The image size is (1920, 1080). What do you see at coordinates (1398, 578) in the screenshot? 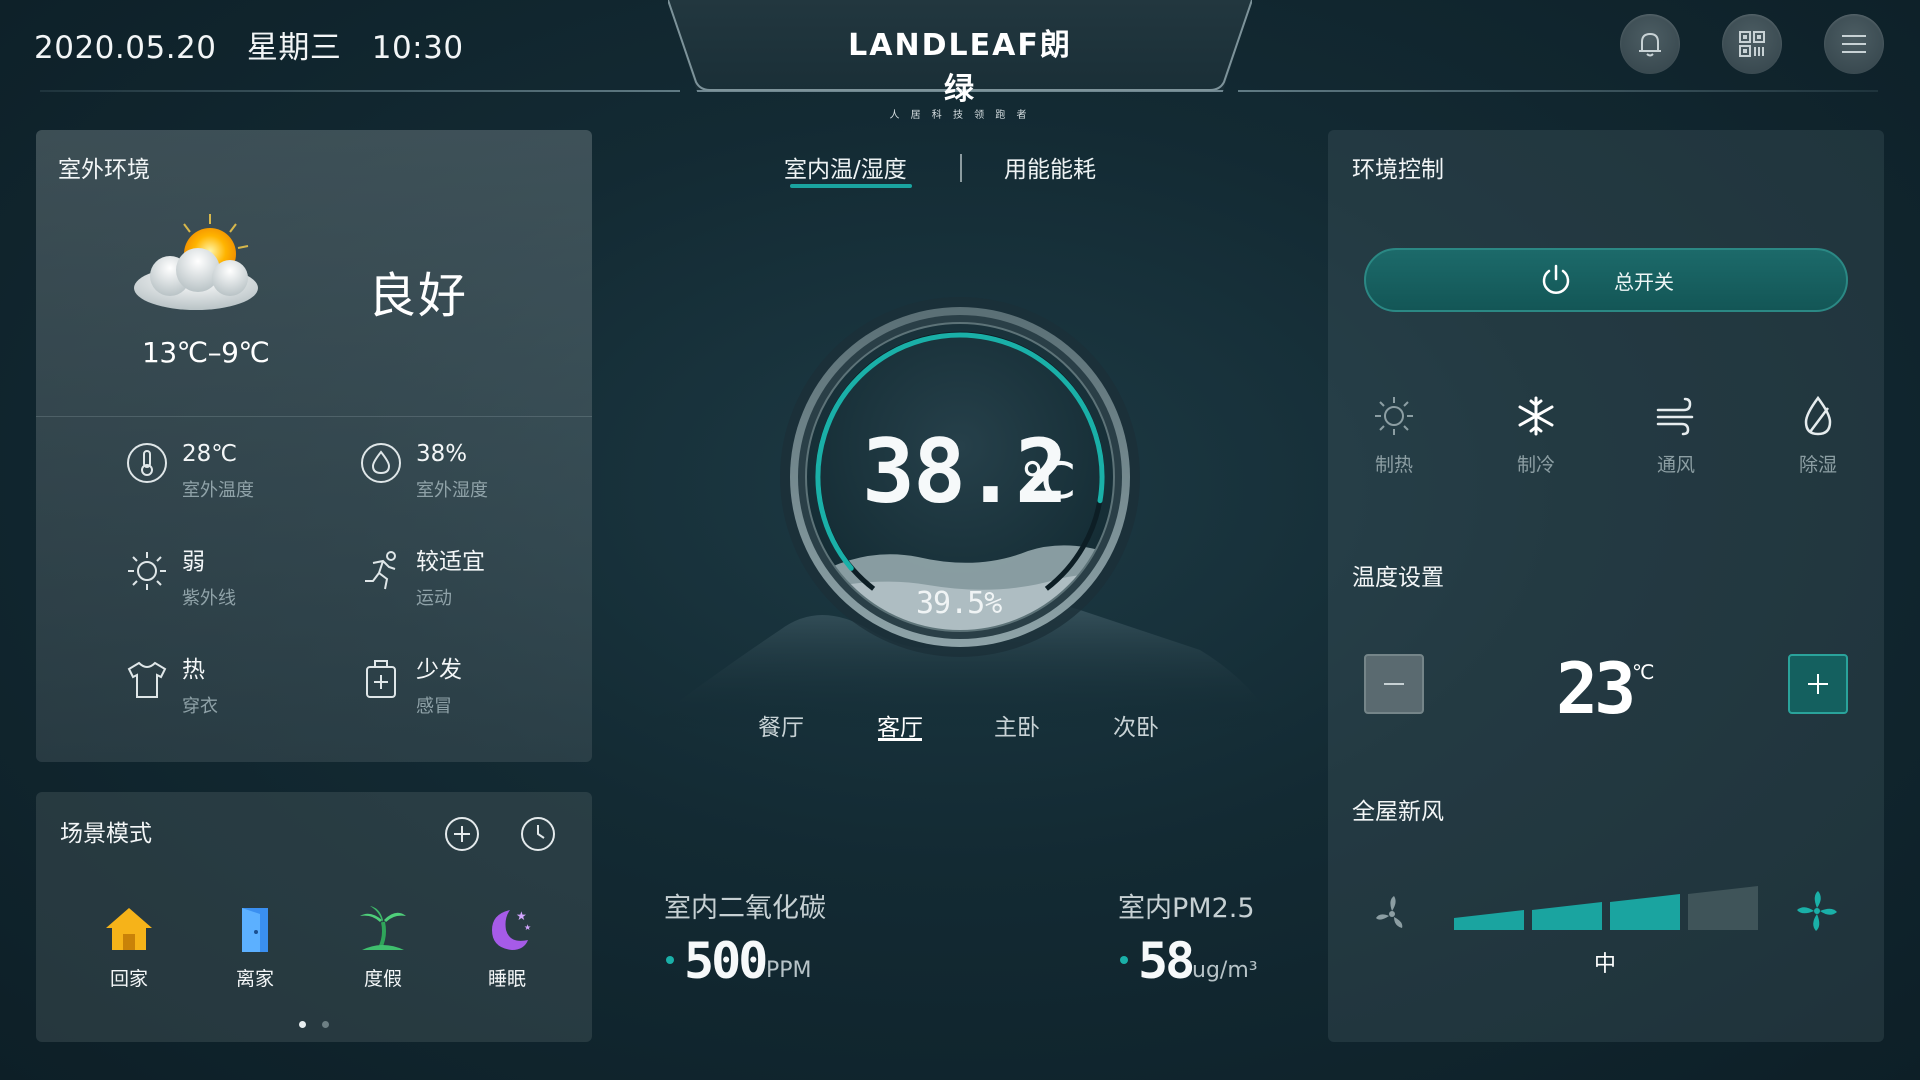
I see `temp-setting-title: 温度设置` at bounding box center [1398, 578].